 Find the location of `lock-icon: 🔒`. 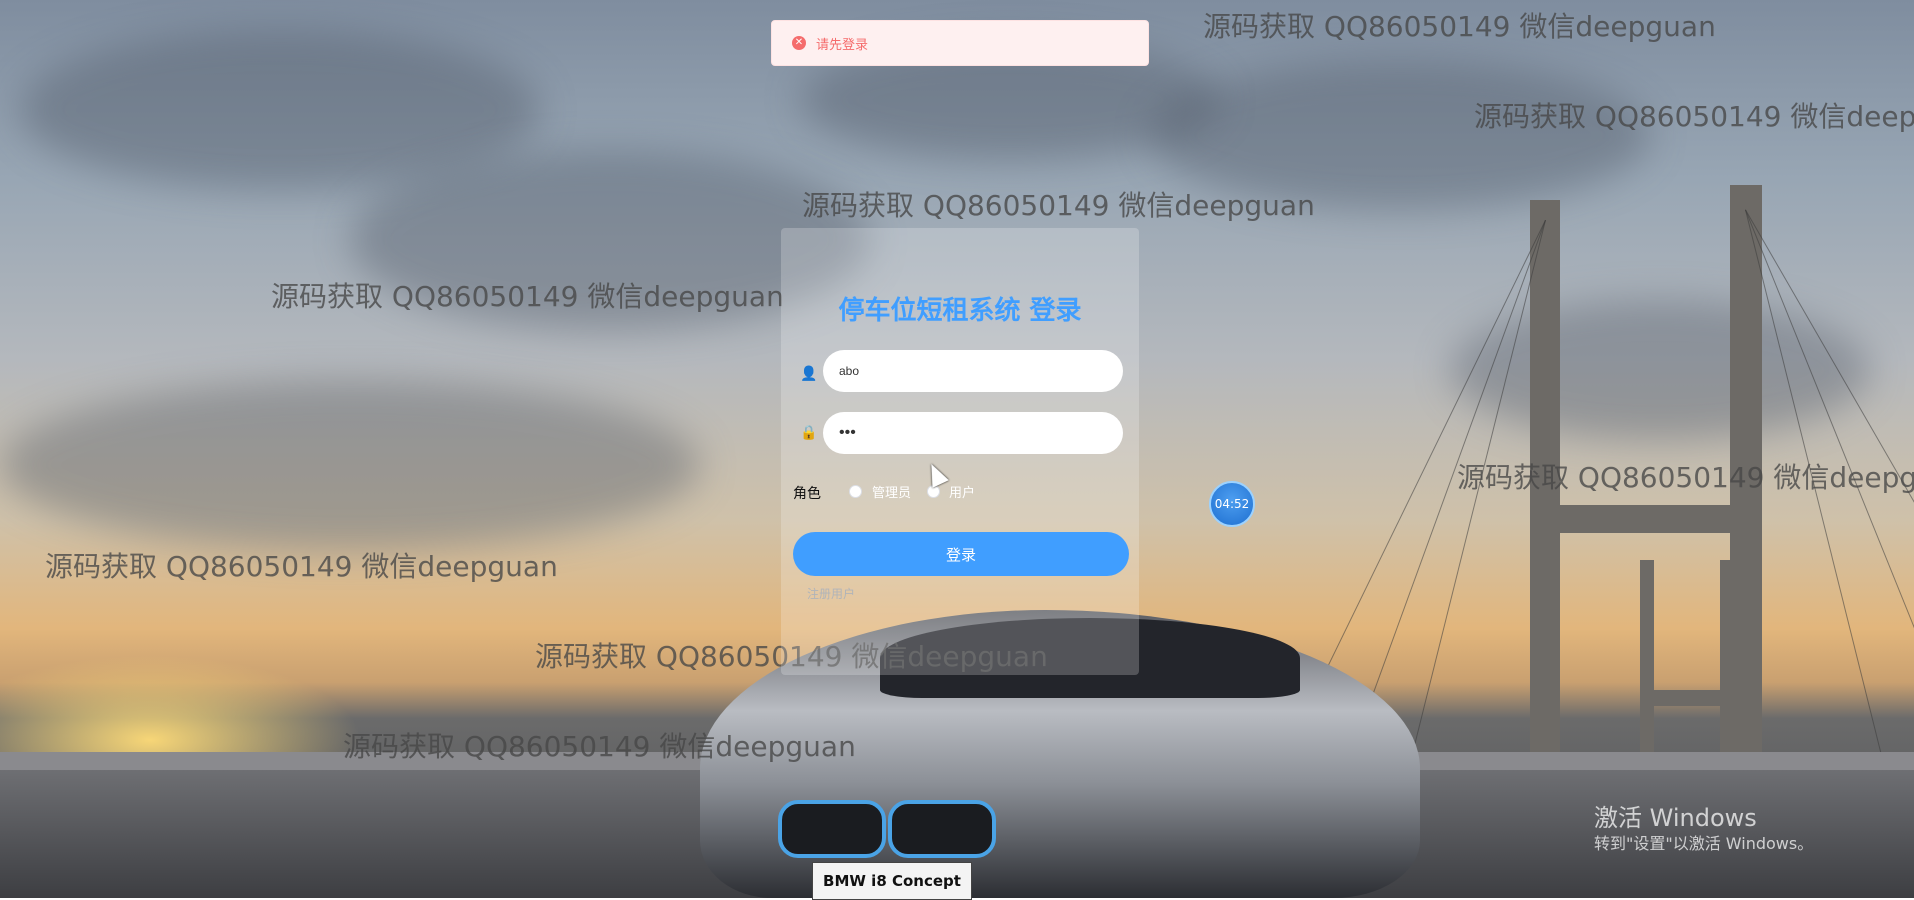

lock-icon: 🔒 is located at coordinates (809, 433).